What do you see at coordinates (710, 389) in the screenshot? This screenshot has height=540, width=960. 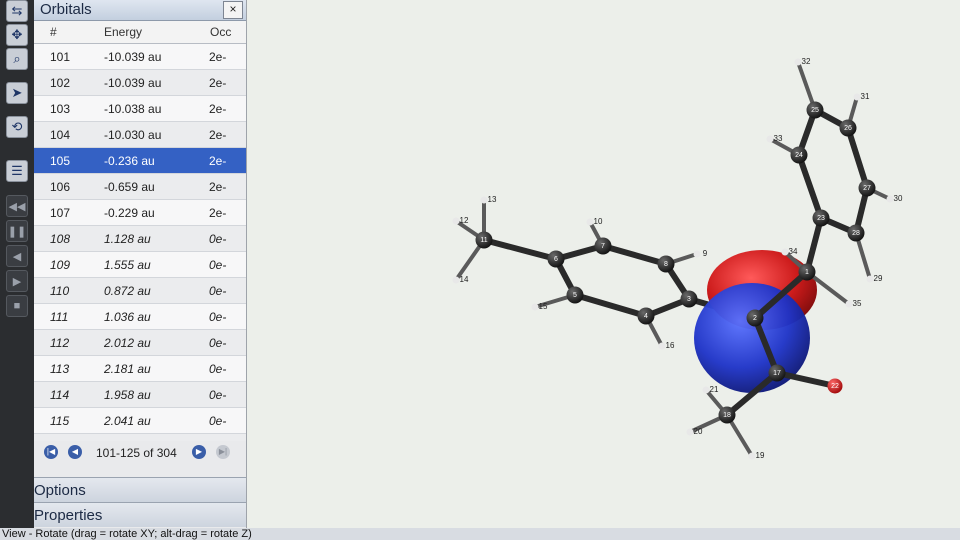 I see `atom-21: 21` at bounding box center [710, 389].